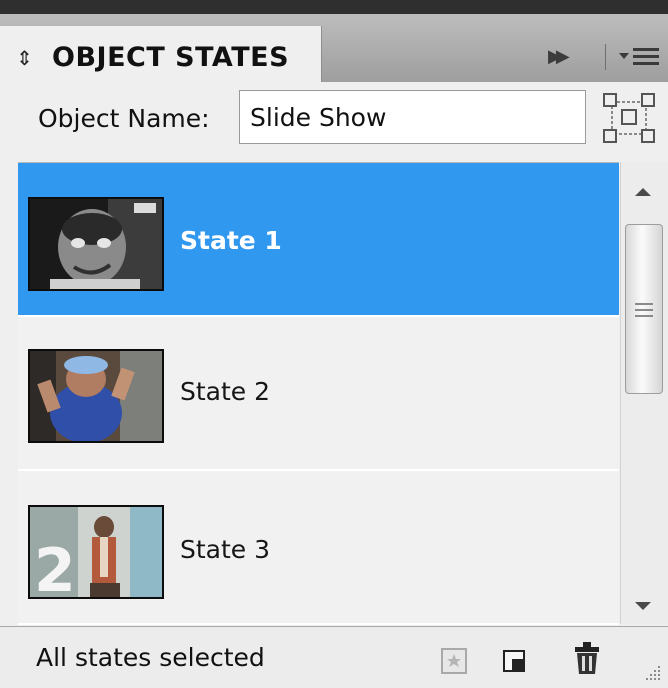  Describe the element at coordinates (225, 549) in the screenshot. I see `state-label-3: State 3` at that location.